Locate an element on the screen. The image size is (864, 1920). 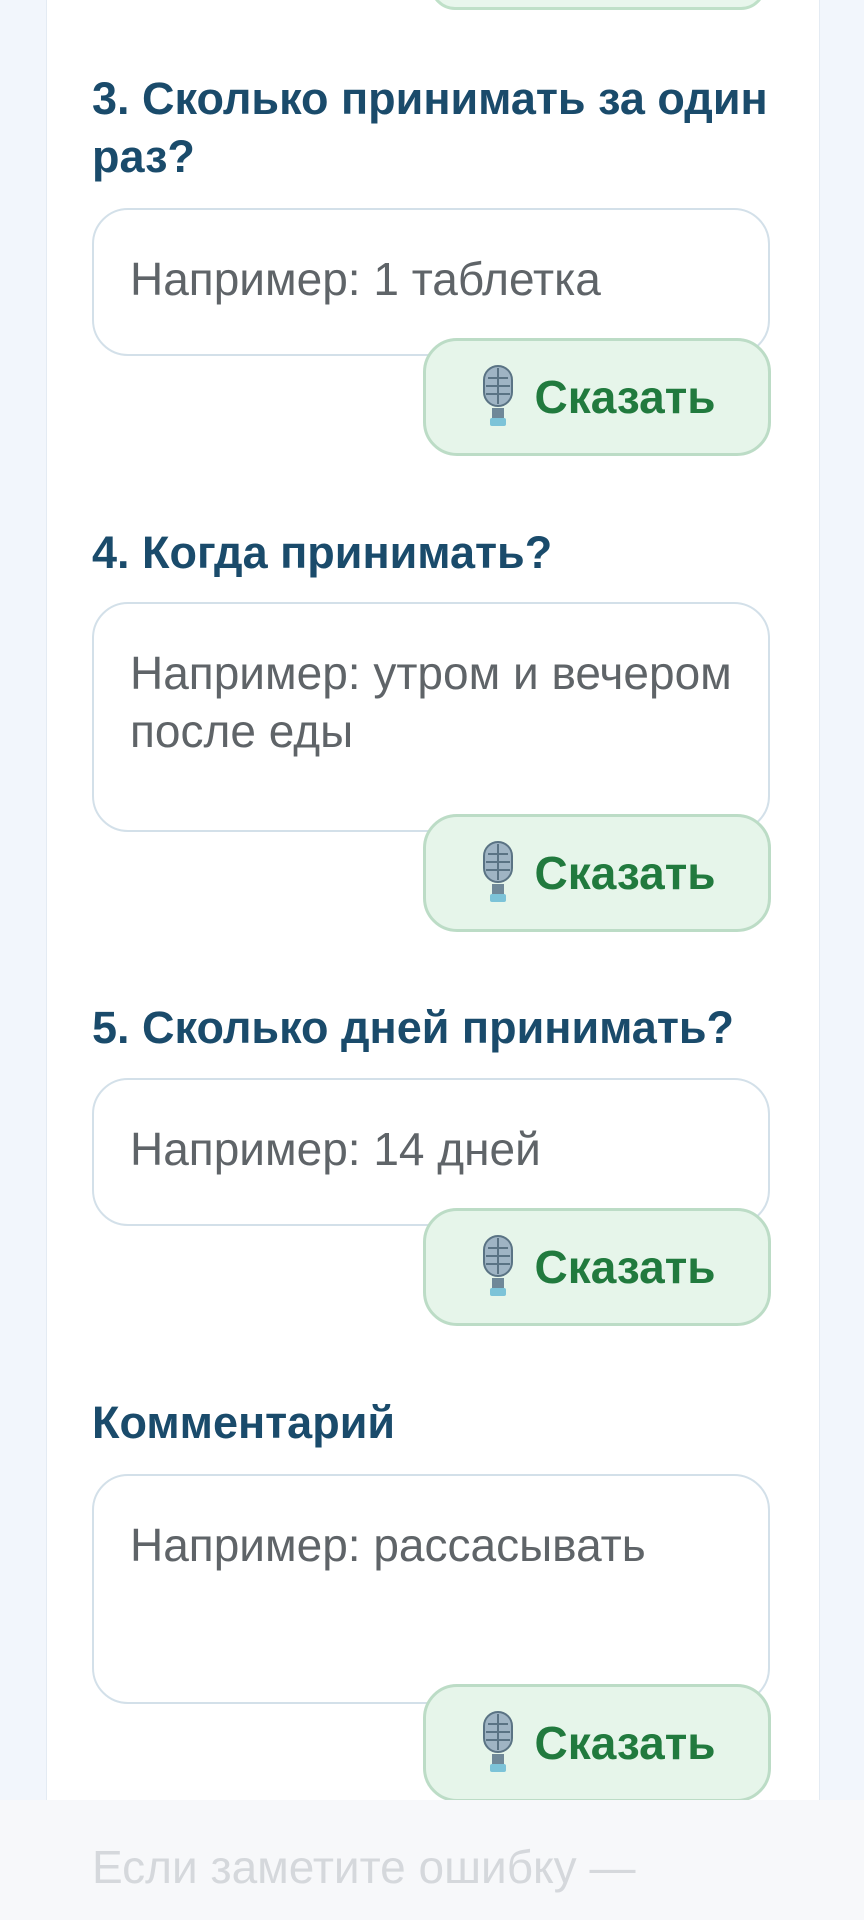
days-input: Например: 14 дней is located at coordinates (431, 1152).